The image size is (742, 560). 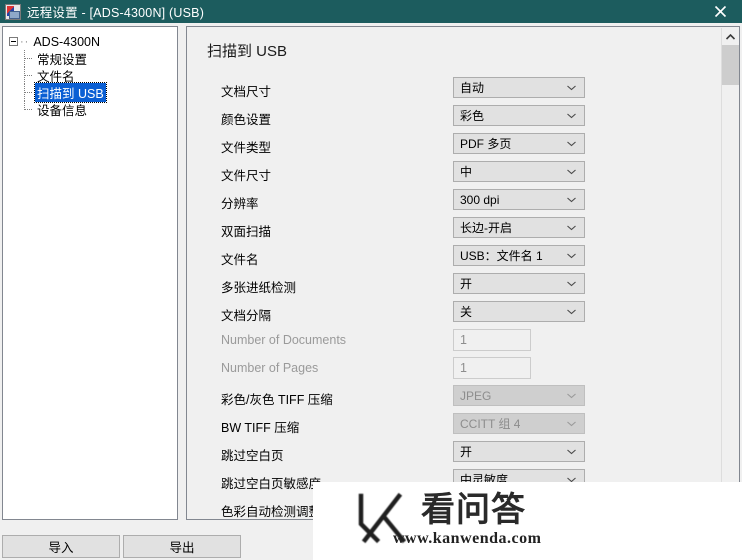 I want to click on bw-tiff-compression-dropdown: CCITT 组 4, so click(x=519, y=423).